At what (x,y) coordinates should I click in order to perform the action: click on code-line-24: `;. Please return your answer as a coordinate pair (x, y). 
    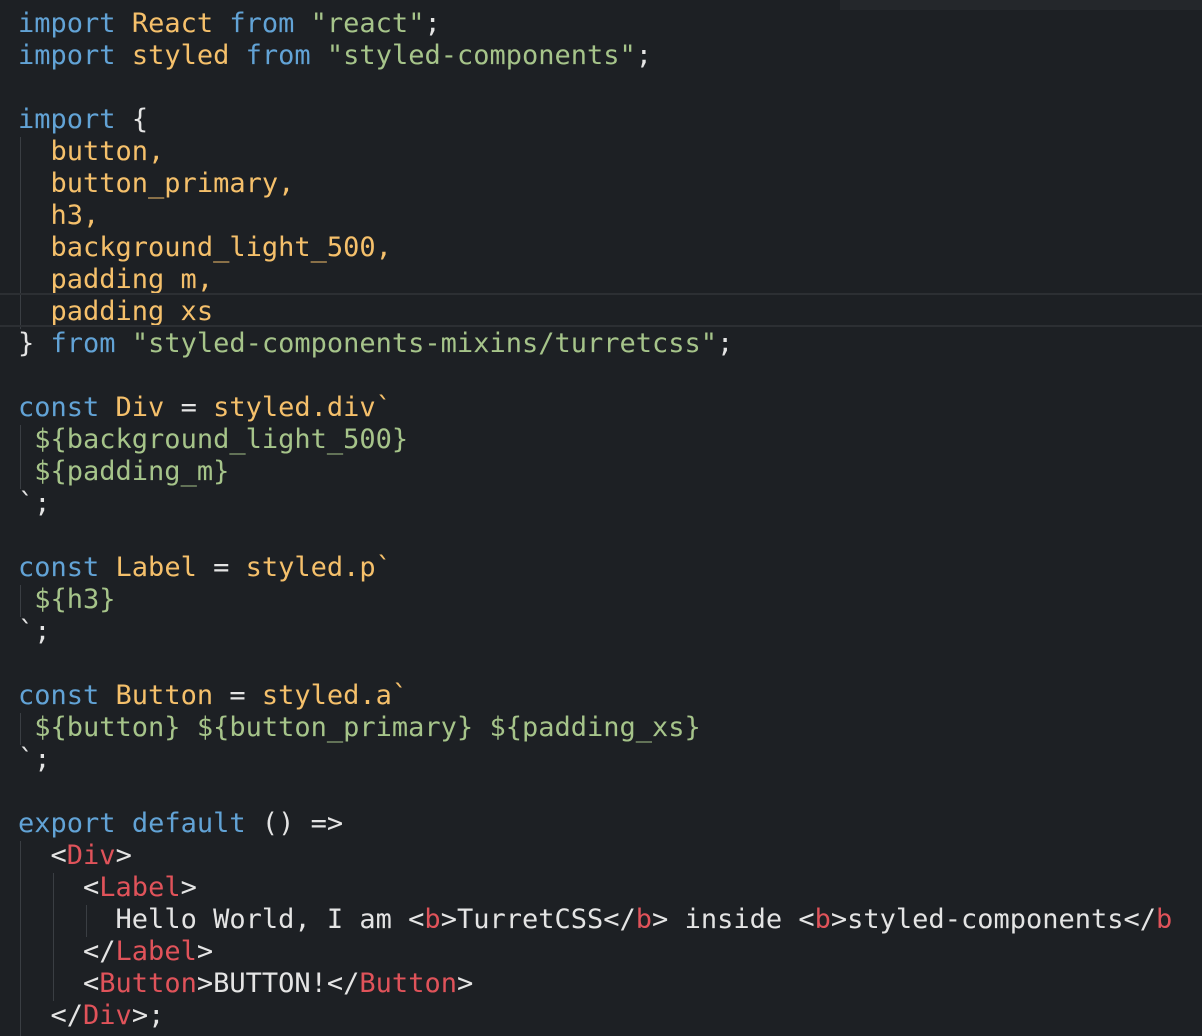
    Looking at the image, I should click on (595, 760).